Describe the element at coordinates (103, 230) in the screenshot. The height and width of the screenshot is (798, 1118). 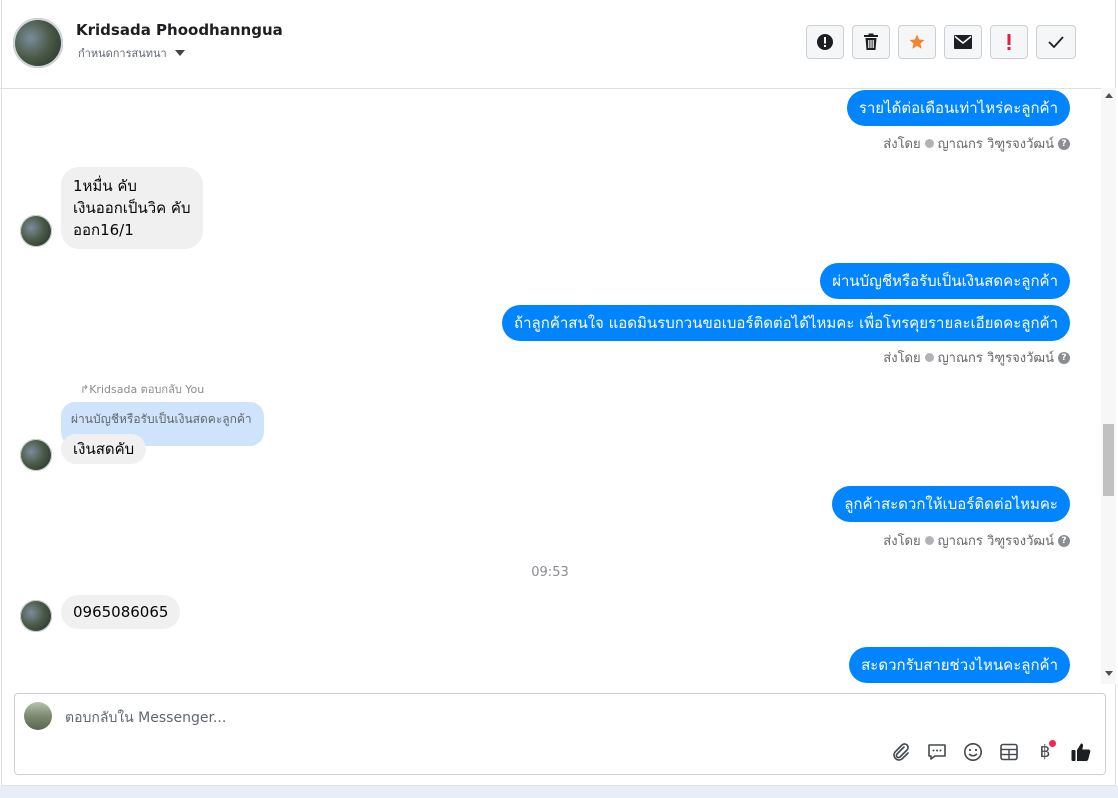
I see `message-line: ออก16/1` at that location.